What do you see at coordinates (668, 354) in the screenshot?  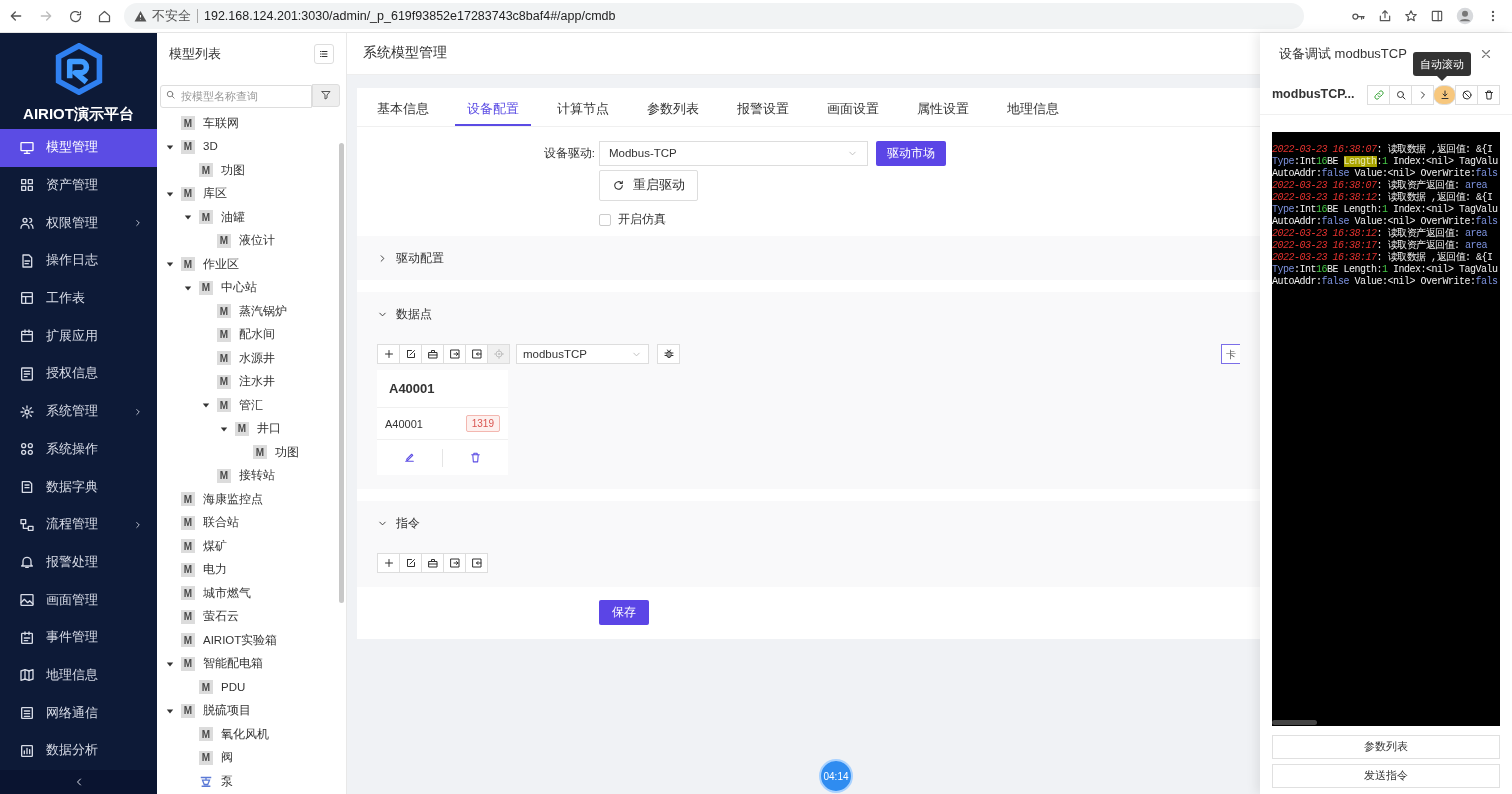 I see `debug-button` at bounding box center [668, 354].